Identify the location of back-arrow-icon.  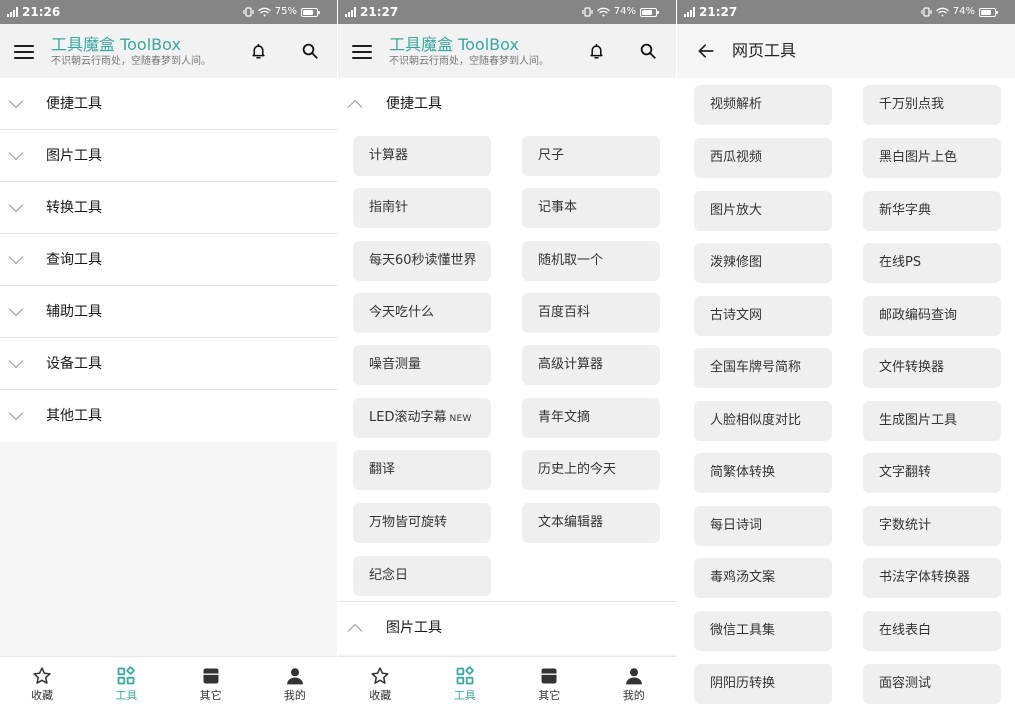
(706, 51).